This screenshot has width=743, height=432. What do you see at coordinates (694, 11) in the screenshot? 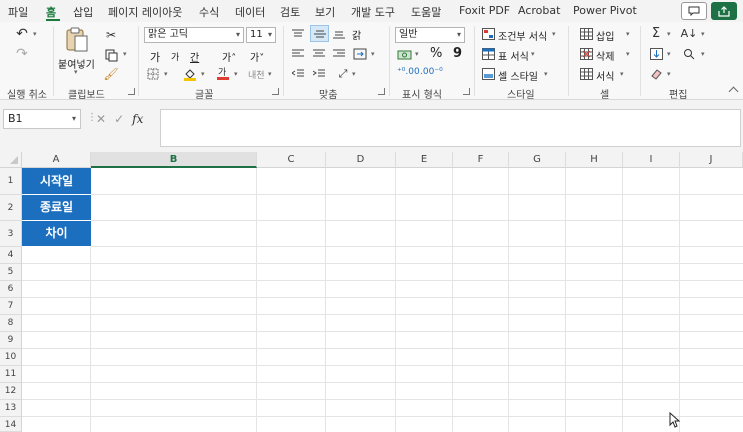
I see `comments-button` at bounding box center [694, 11].